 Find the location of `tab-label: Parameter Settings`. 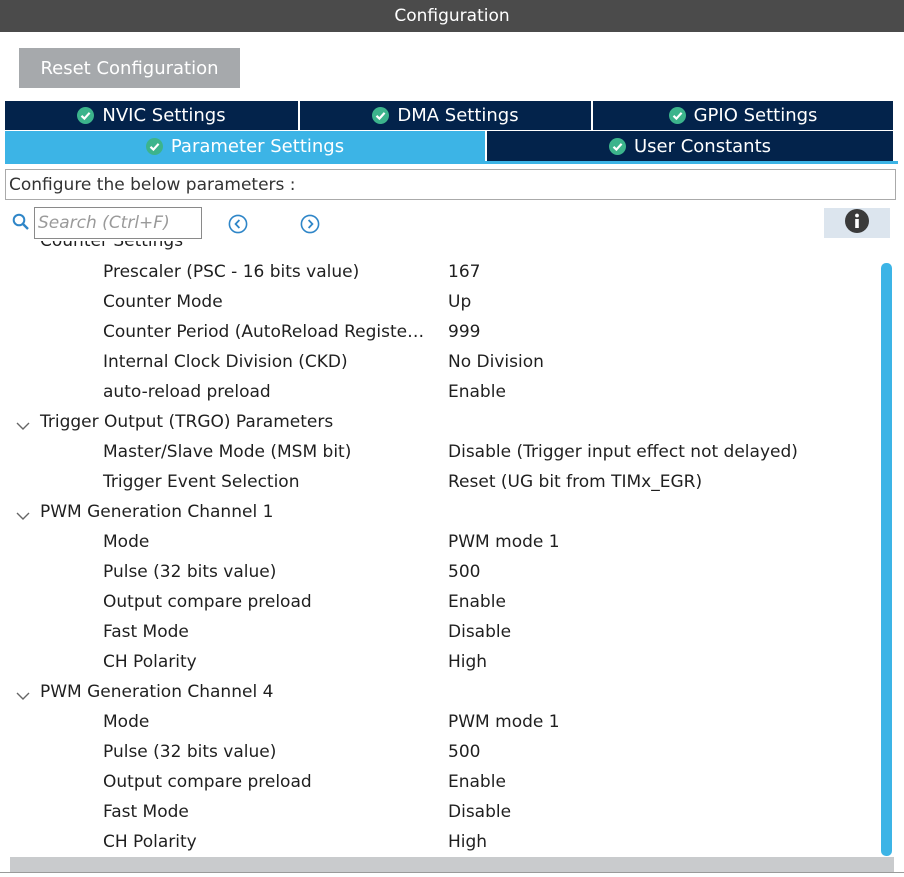

tab-label: Parameter Settings is located at coordinates (257, 146).